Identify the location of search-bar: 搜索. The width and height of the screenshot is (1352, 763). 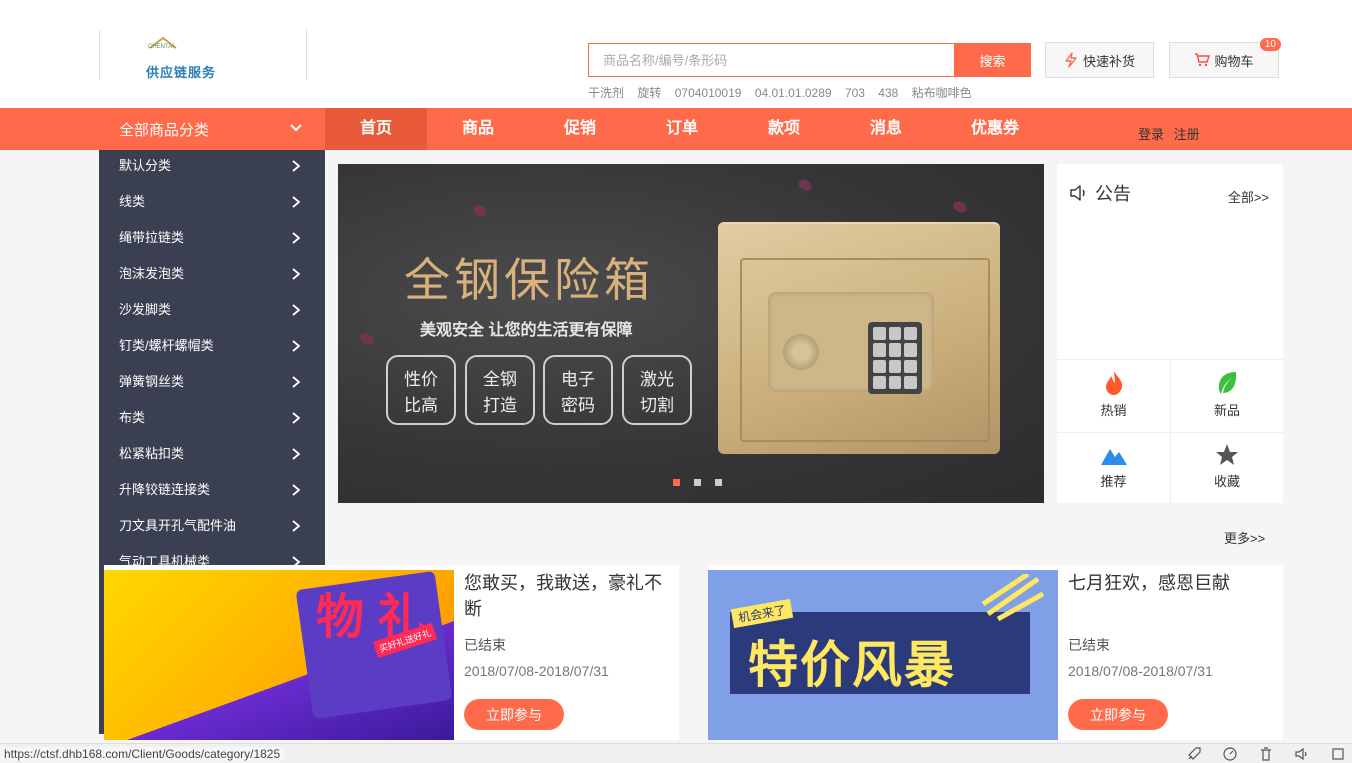
(809, 60).